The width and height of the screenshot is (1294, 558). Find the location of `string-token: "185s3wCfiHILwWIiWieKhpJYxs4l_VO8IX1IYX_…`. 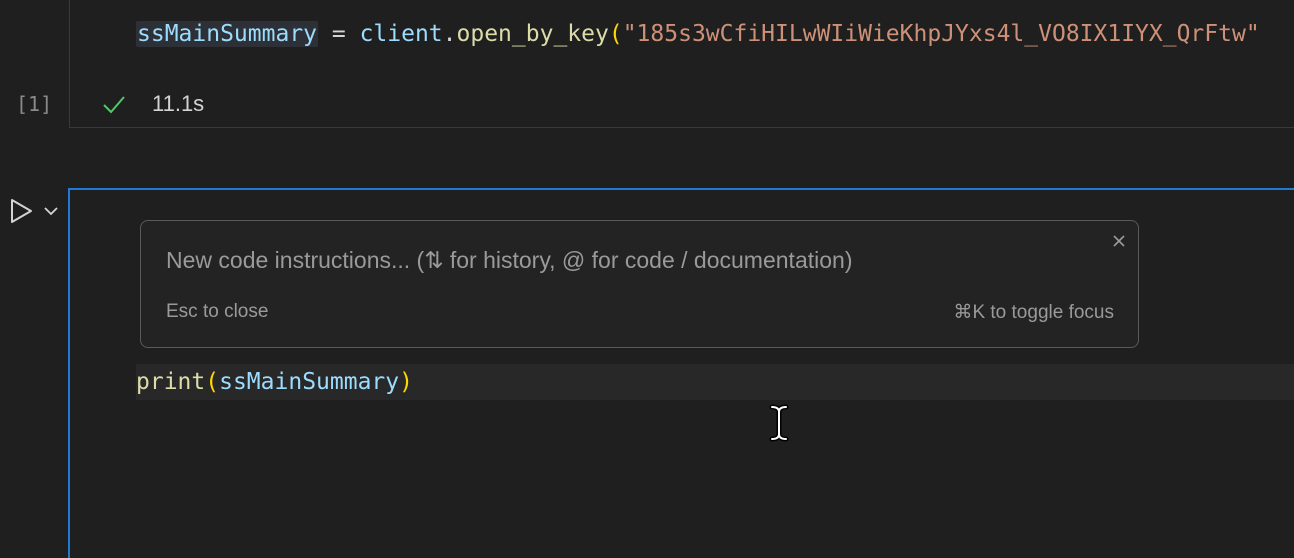

string-token: "185s3wCfiHILwWIiWieKhpJYxs4l_VO8IX1IYX_… is located at coordinates (941, 34).